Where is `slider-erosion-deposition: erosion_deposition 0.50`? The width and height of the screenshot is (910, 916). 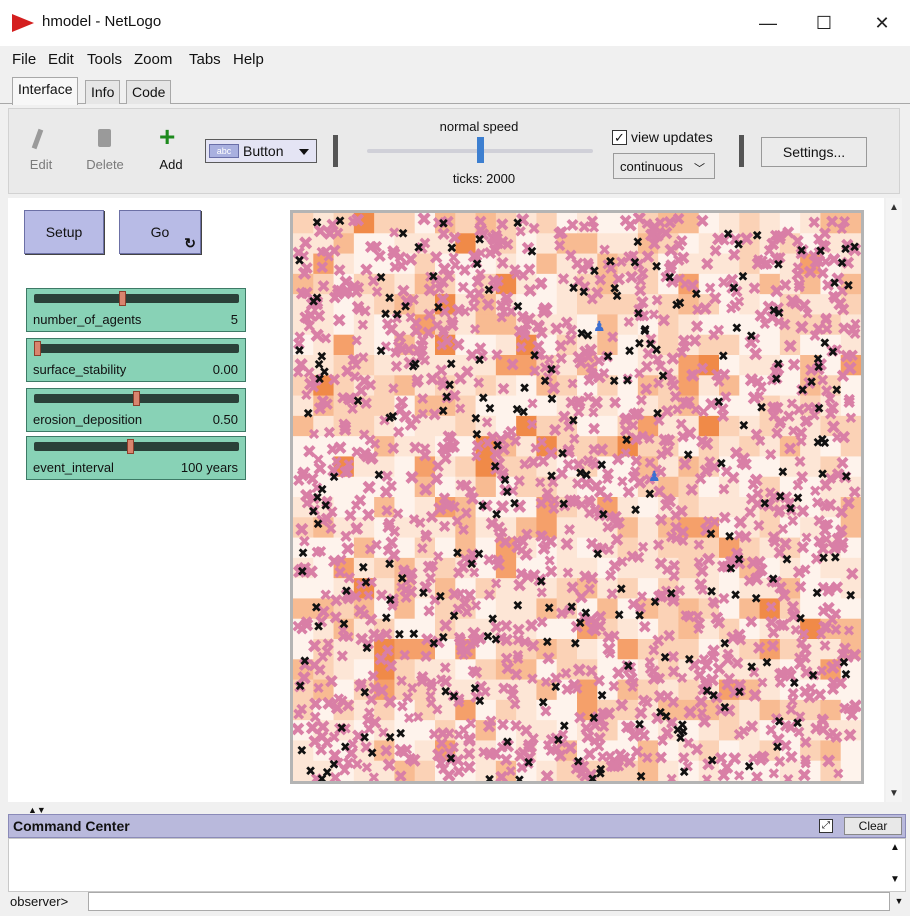 slider-erosion-deposition: erosion_deposition 0.50 is located at coordinates (136, 410).